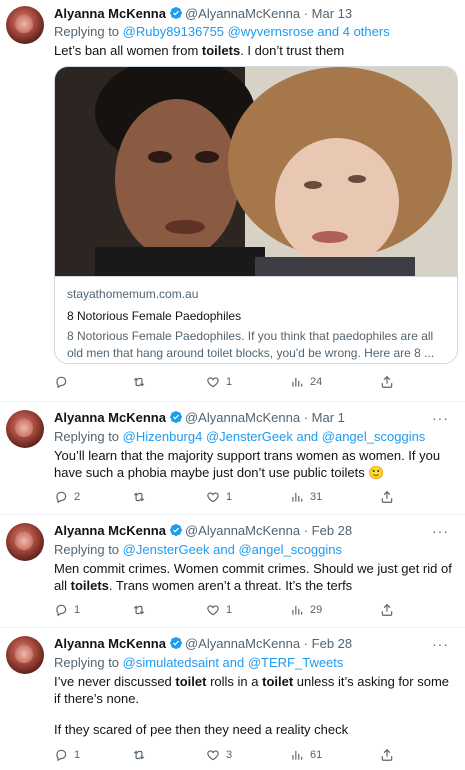 The height and width of the screenshot is (770, 465). I want to click on reply-button: 2, so click(67, 497).